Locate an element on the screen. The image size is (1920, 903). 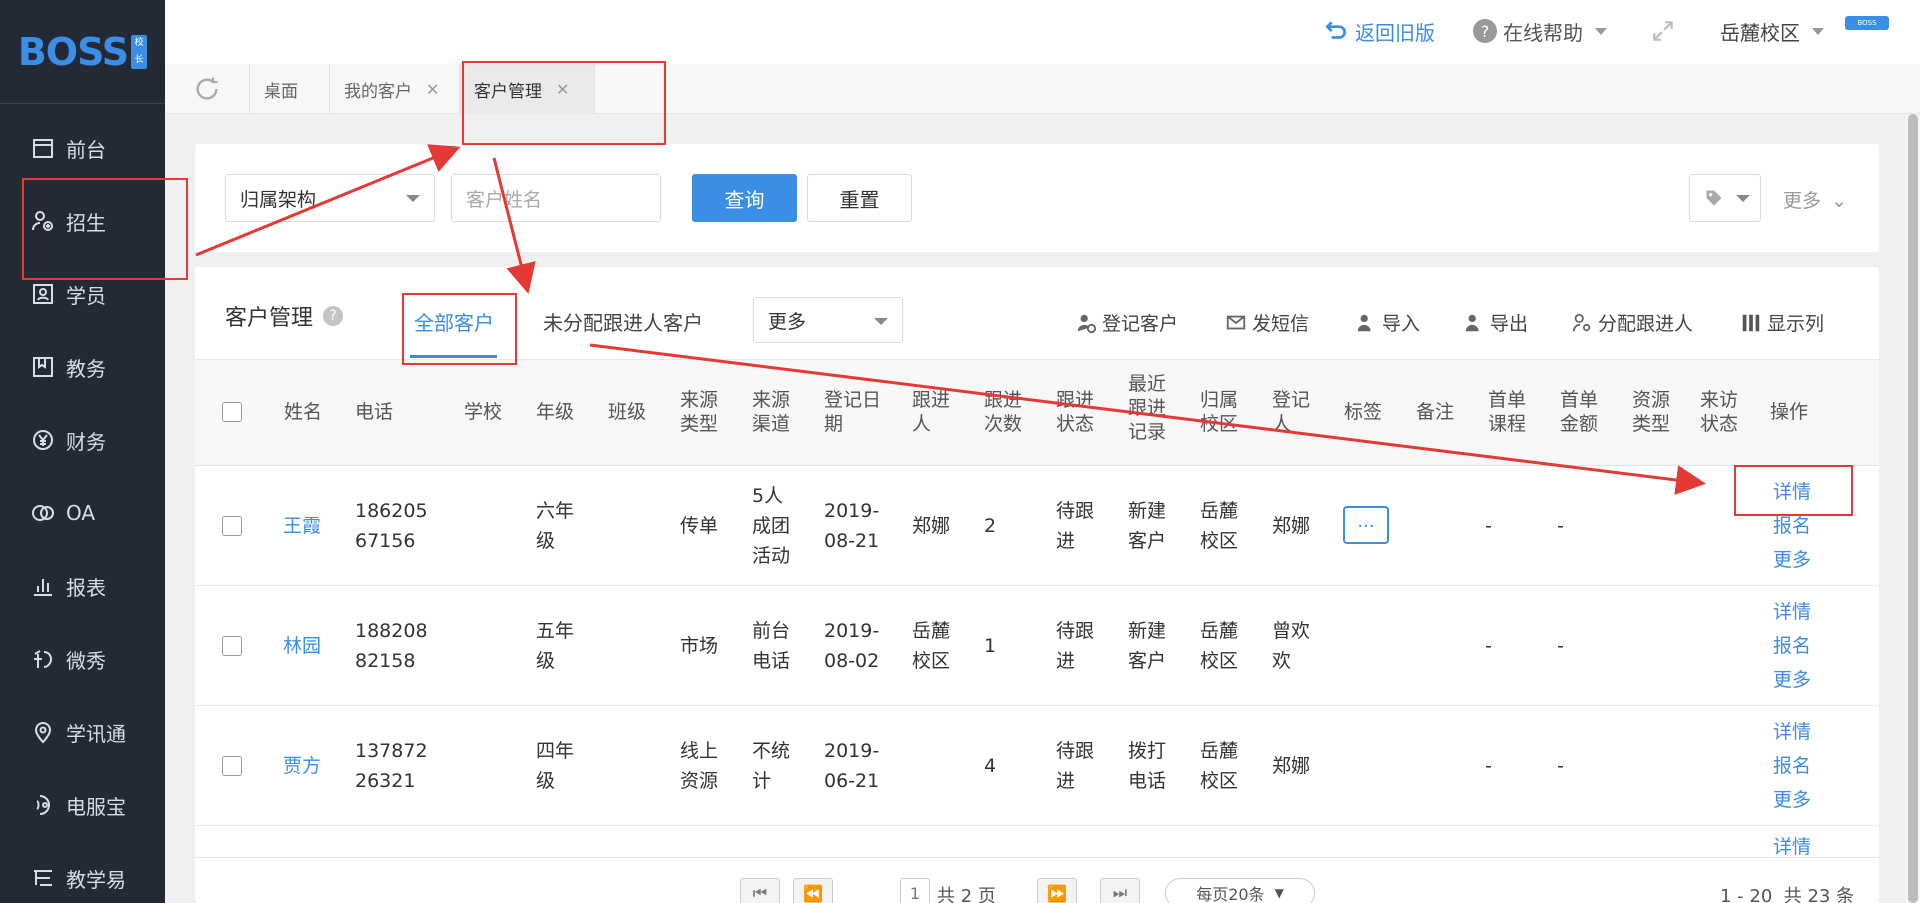
back-label: 返回旧版 is located at coordinates (1395, 32).